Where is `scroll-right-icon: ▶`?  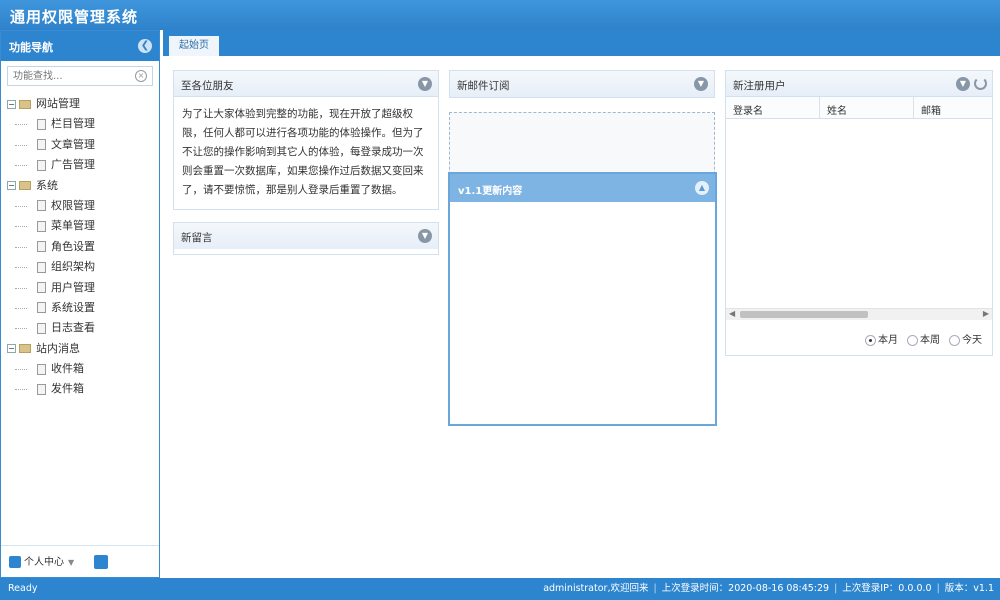
scroll-right-icon: ▶ is located at coordinates (986, 313).